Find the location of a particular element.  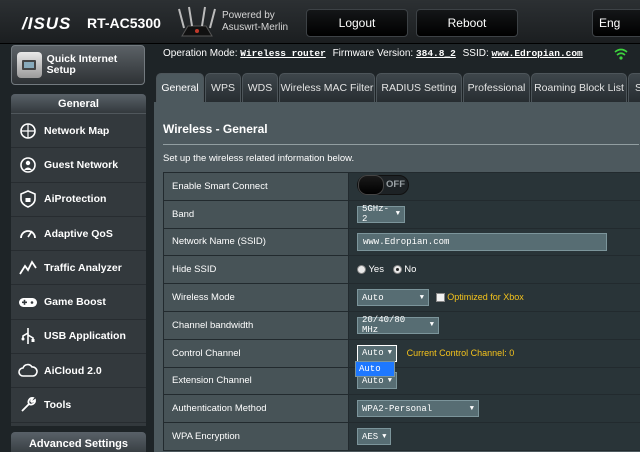

firmware-version-link: 384.8_2 is located at coordinates (436, 53).